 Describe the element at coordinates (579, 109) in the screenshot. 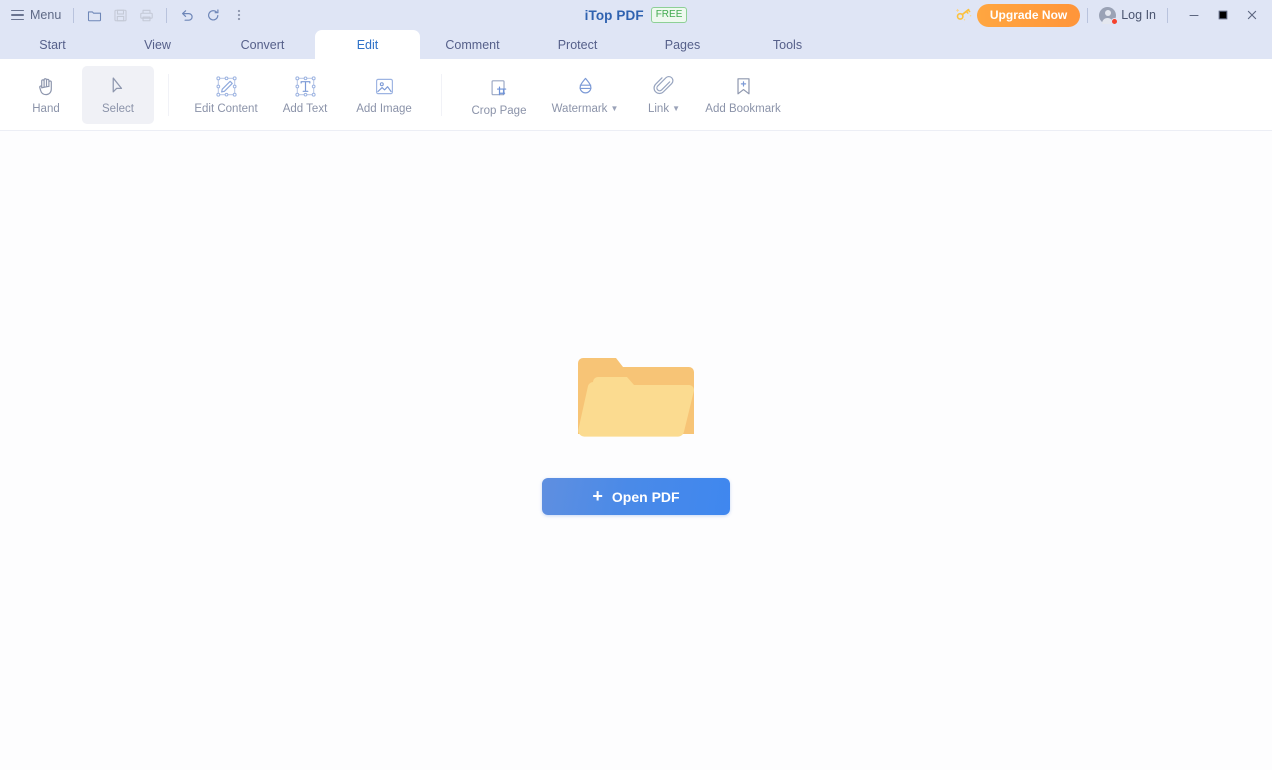

I see `ribbon-button-watermark-label: Watermark` at that location.